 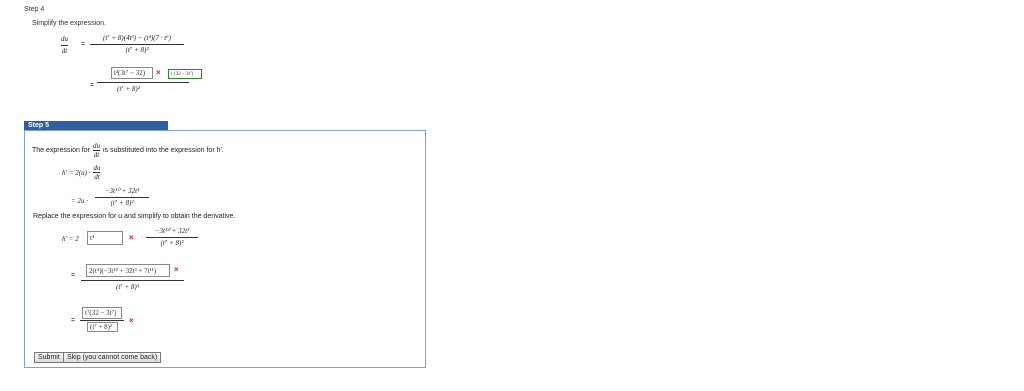 What do you see at coordinates (79, 201) in the screenshot?
I see `substituted-lhs: = 2u ·` at bounding box center [79, 201].